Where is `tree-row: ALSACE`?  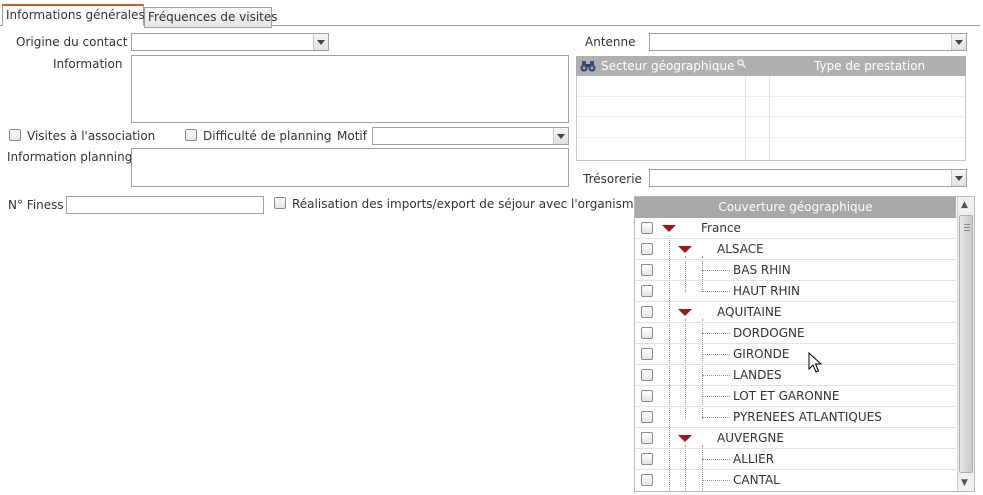 tree-row: ALSACE is located at coordinates (795, 249).